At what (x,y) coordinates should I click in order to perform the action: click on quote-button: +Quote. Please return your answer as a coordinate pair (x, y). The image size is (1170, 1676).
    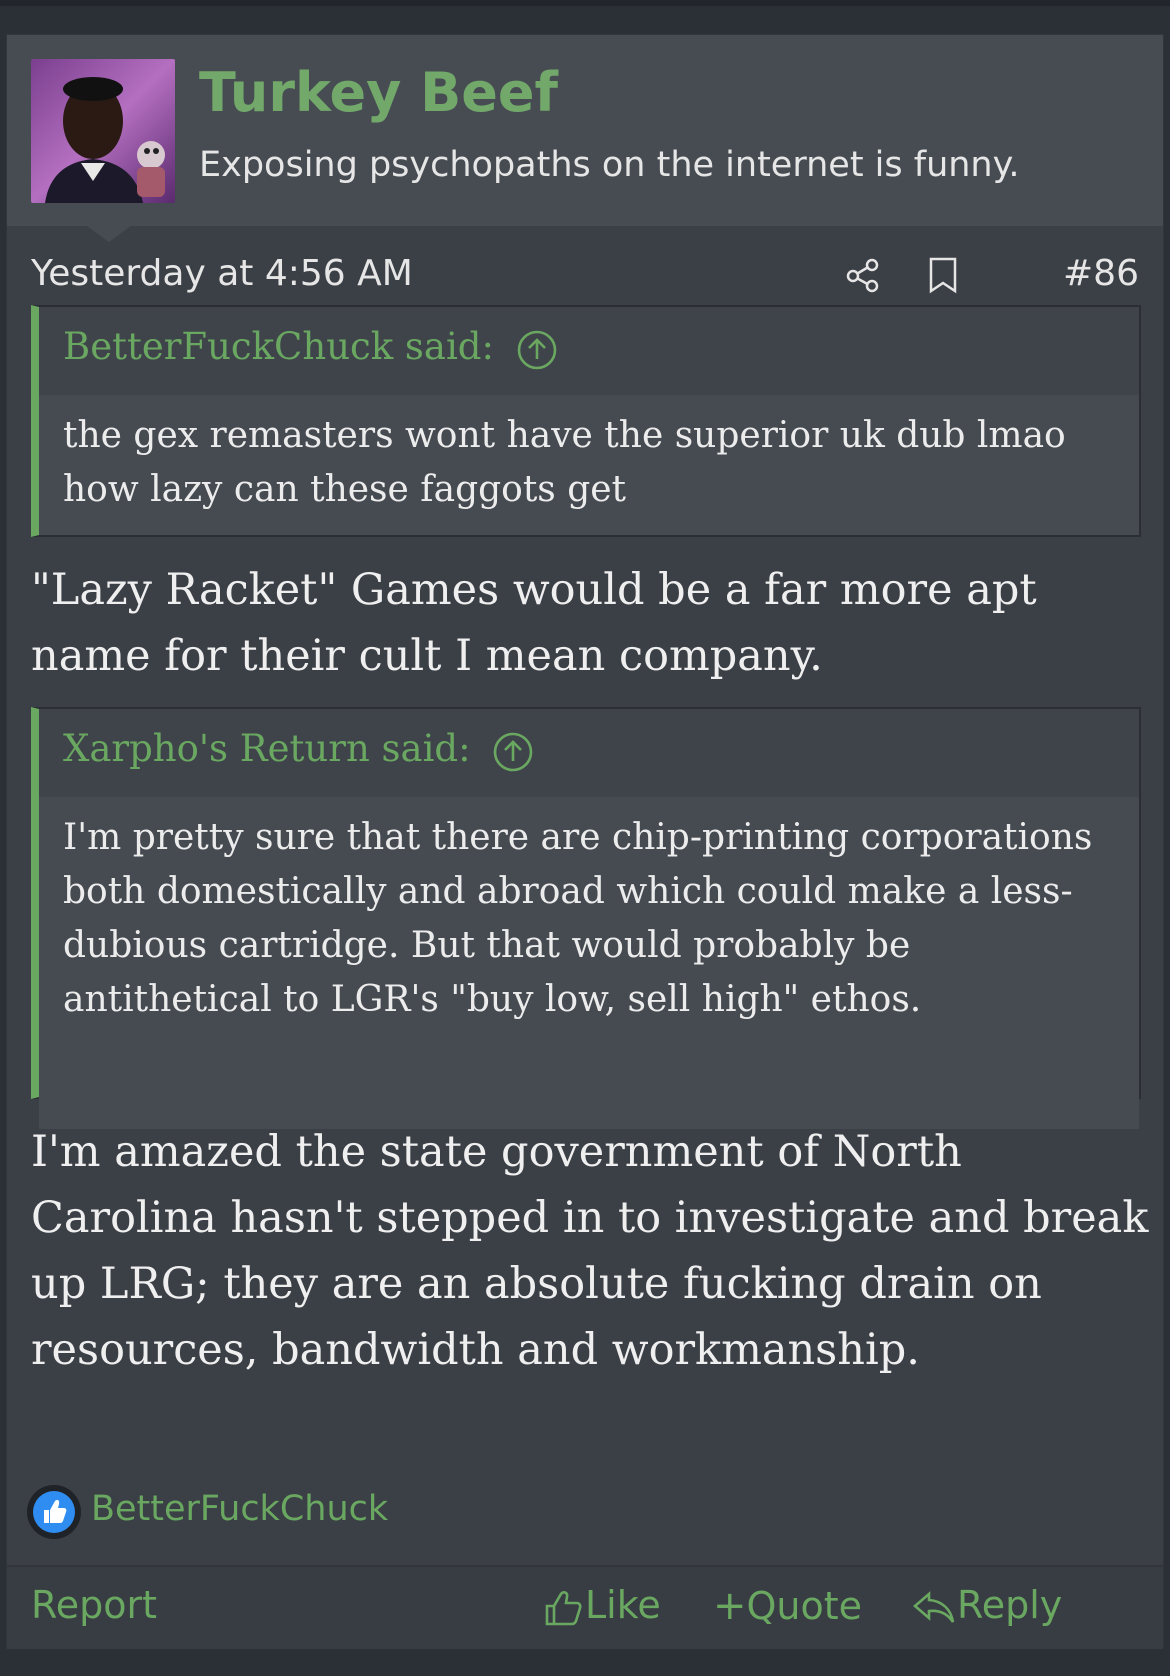
    Looking at the image, I should click on (787, 1606).